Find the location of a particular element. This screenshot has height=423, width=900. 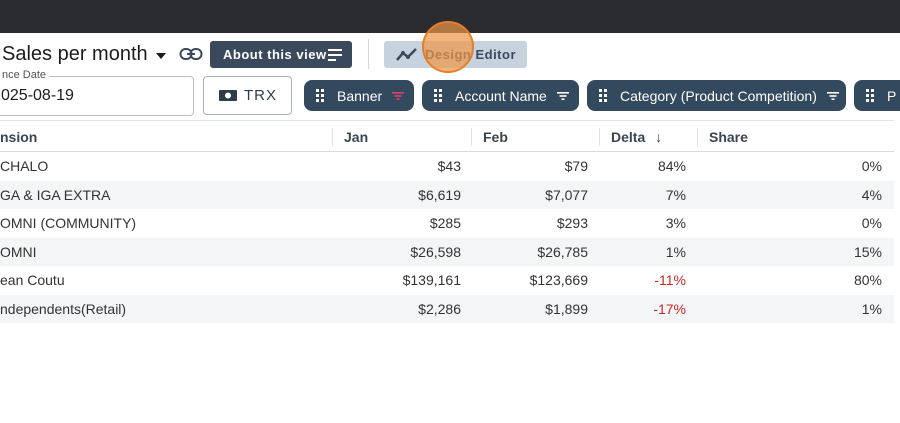

table-header: nsion Jan Feb Delta ↓ Share is located at coordinates (447, 136).